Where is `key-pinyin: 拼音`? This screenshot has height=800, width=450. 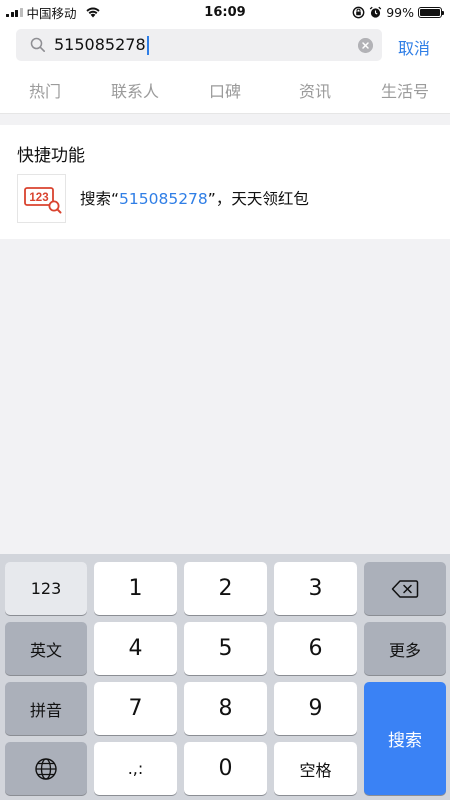
key-pinyin: 拼音 is located at coordinates (46, 708).